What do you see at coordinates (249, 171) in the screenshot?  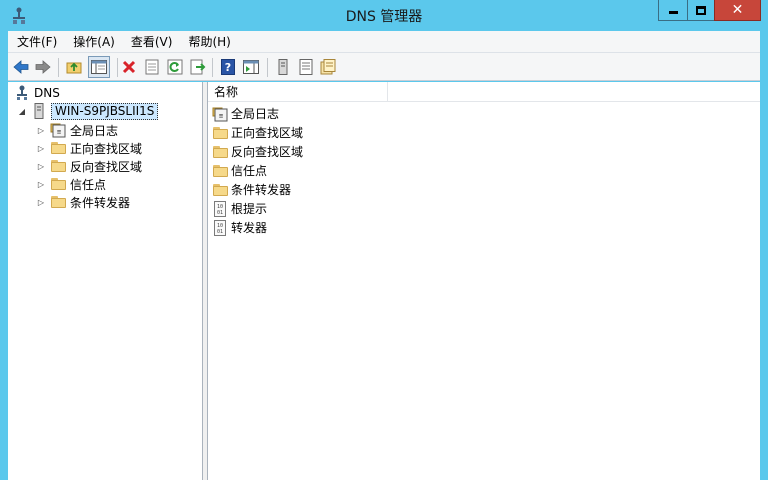 I see `list-item-label: 信任点` at bounding box center [249, 171].